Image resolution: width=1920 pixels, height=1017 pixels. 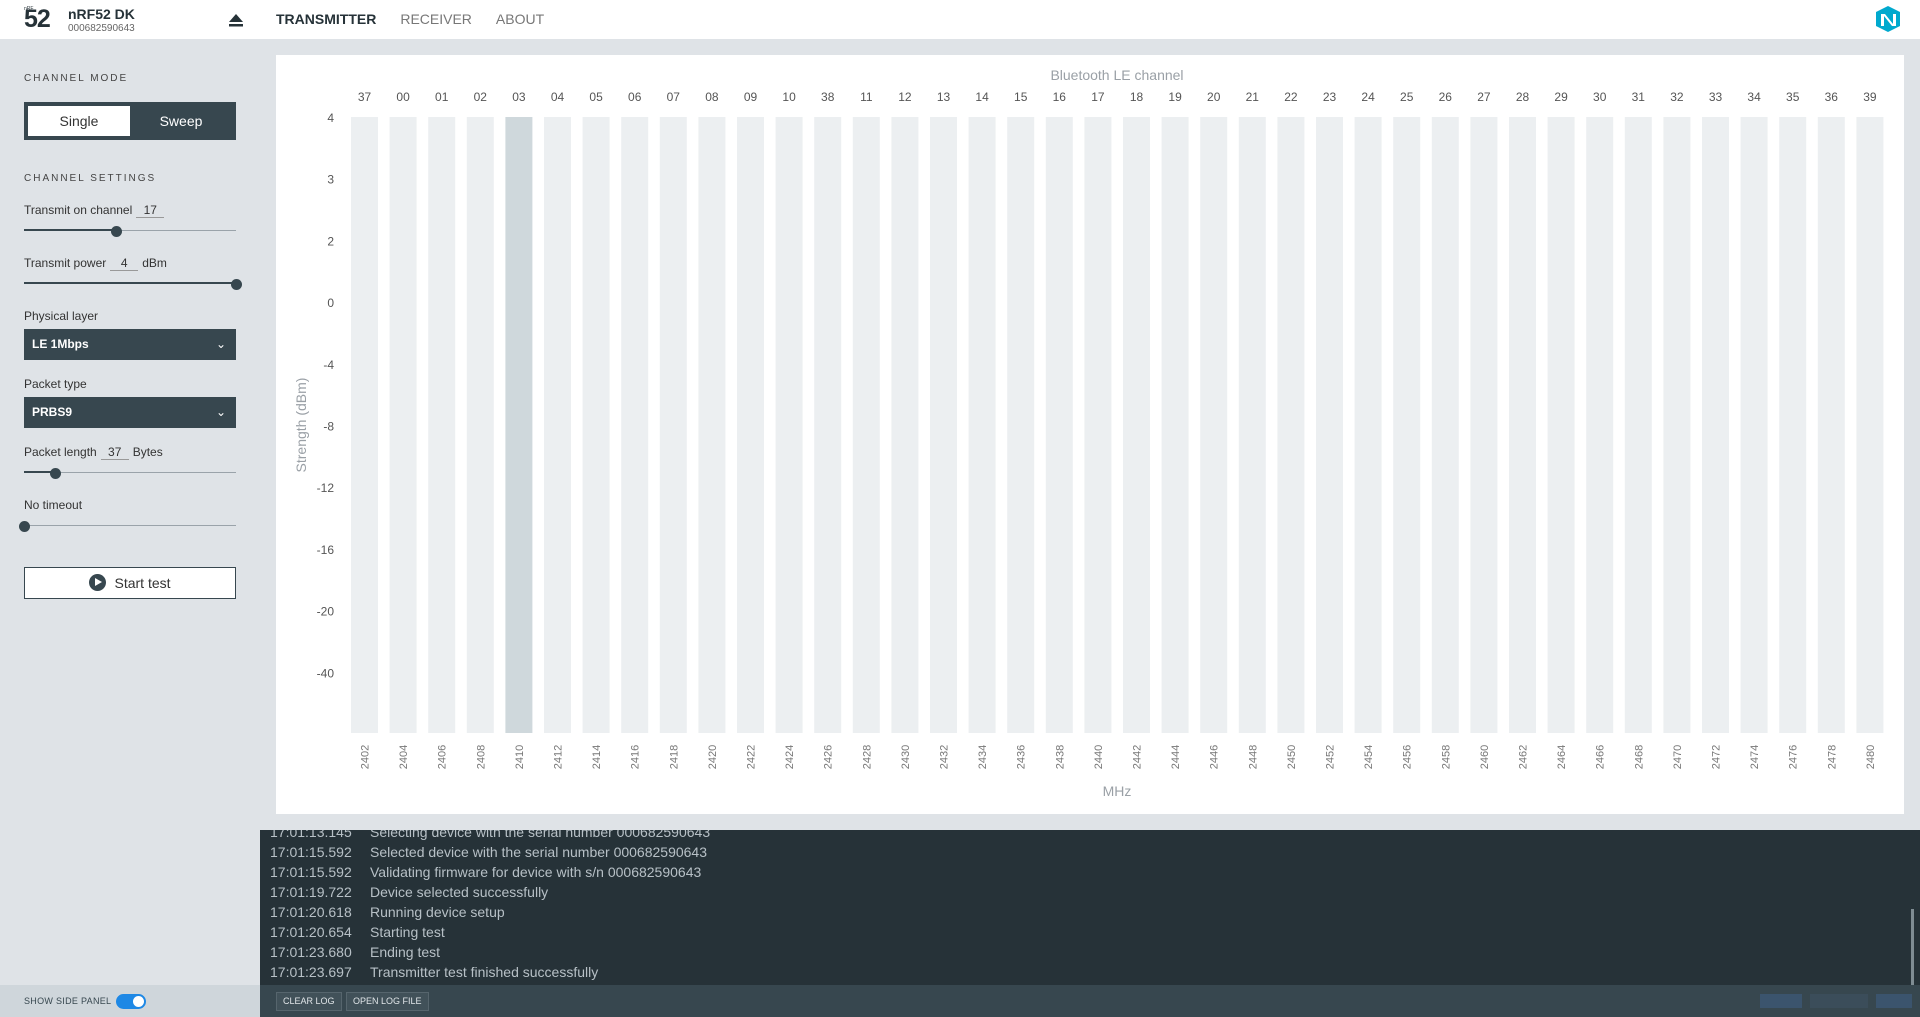 I want to click on channel-tick-label: 24, so click(x=1368, y=97).